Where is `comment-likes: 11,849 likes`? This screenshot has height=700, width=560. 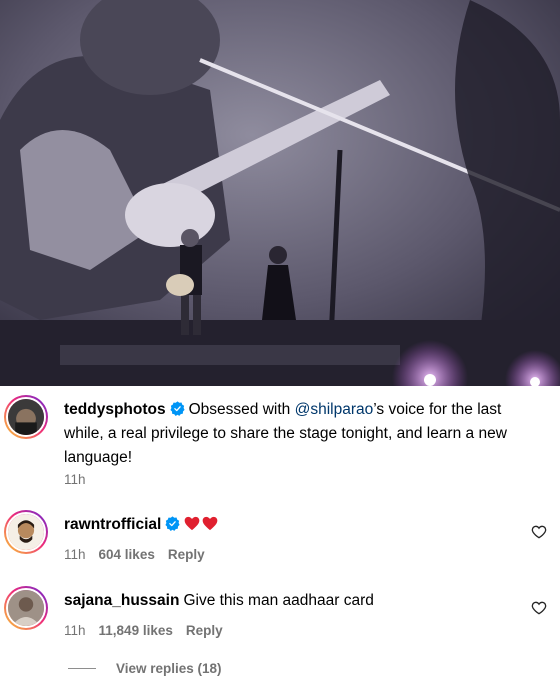 comment-likes: 11,849 likes is located at coordinates (136, 631).